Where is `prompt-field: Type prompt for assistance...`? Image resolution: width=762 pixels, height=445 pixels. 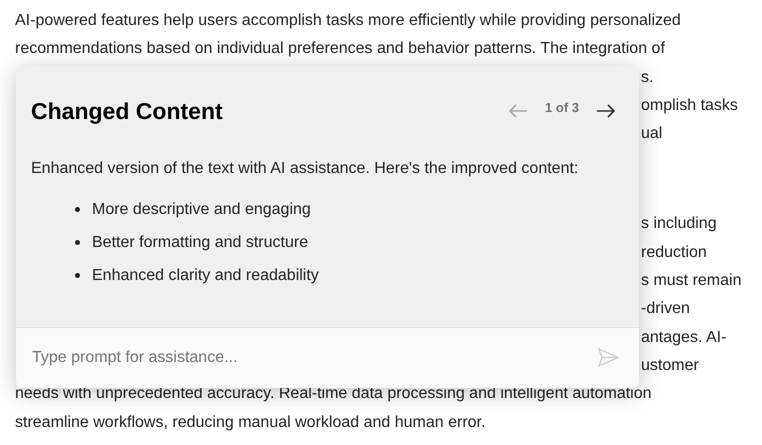
prompt-field: Type prompt for assistance... is located at coordinates (327, 358).